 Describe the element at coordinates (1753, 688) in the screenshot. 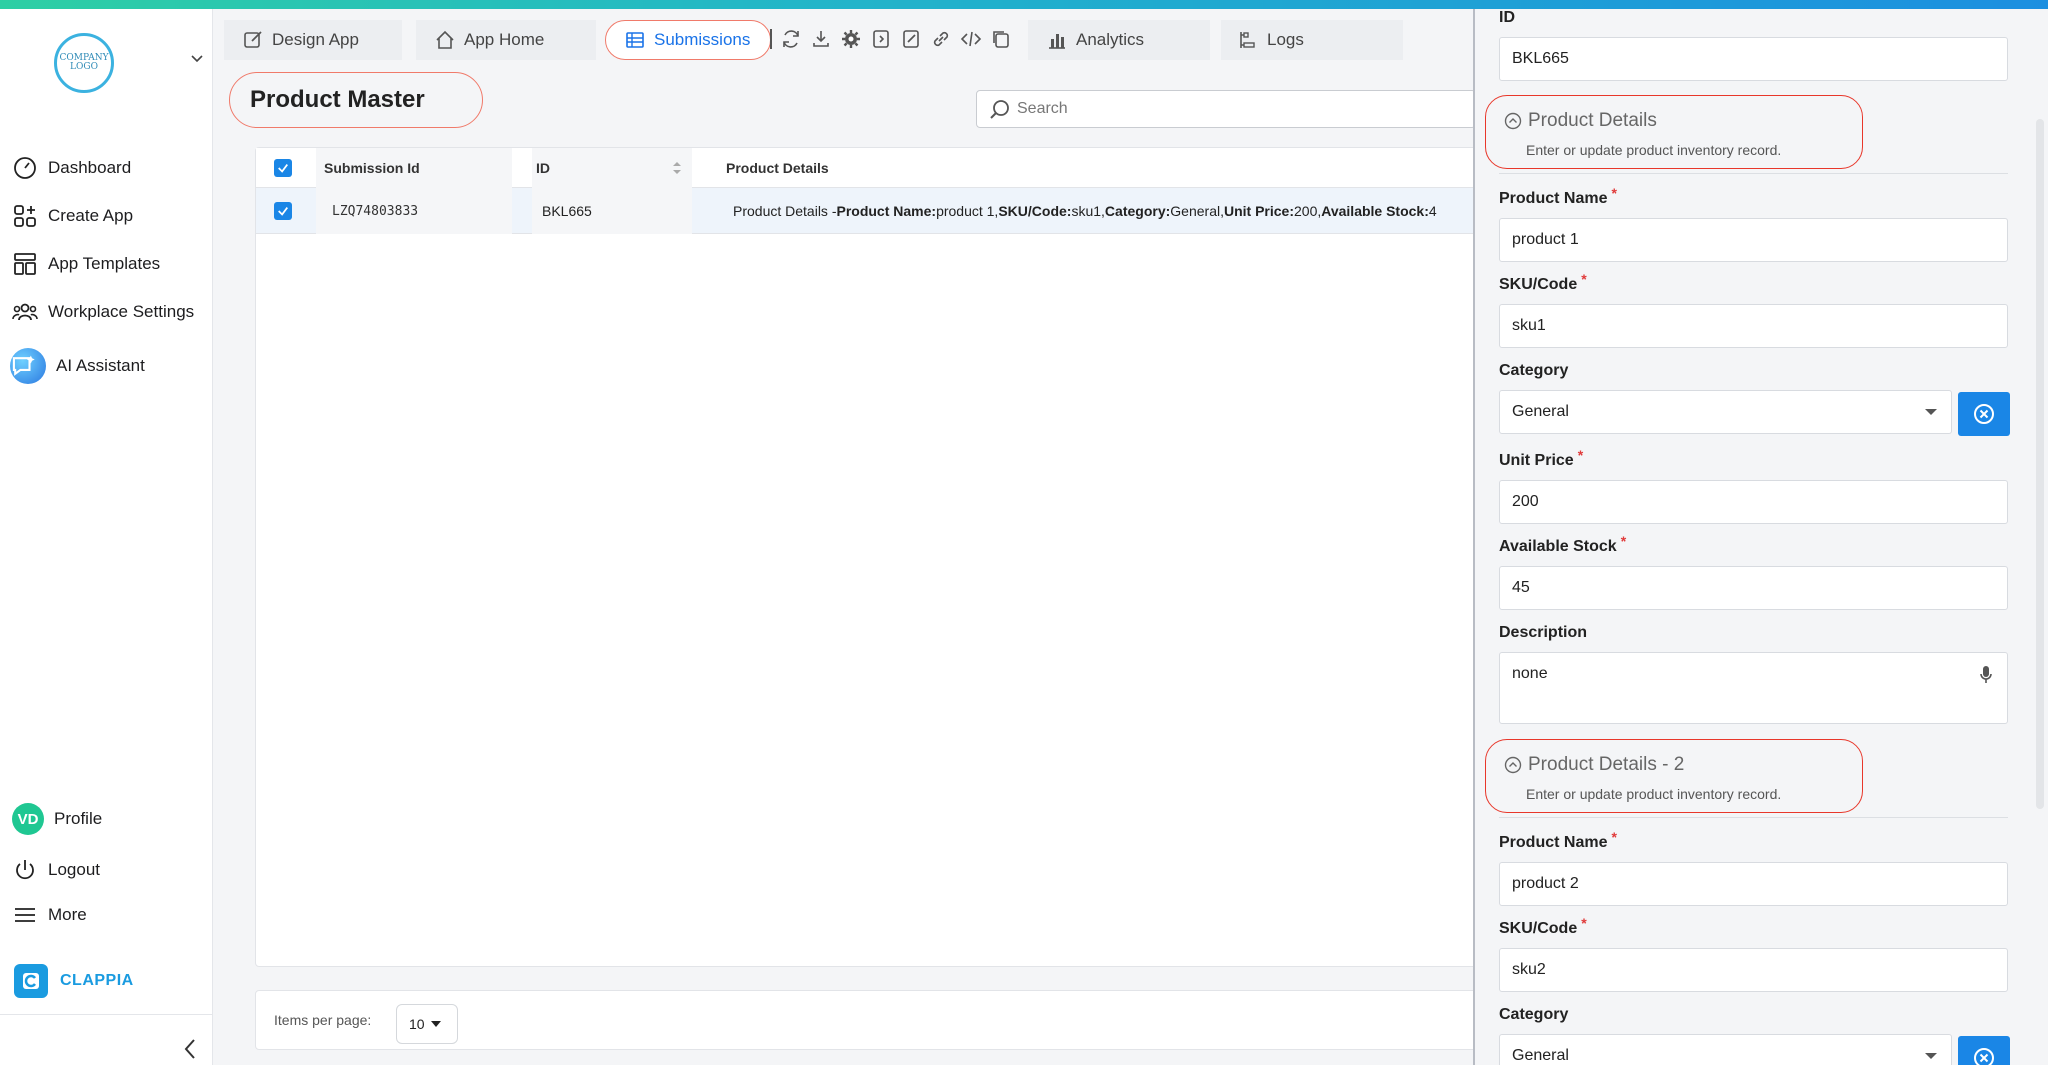

I see `description-textarea: none` at that location.